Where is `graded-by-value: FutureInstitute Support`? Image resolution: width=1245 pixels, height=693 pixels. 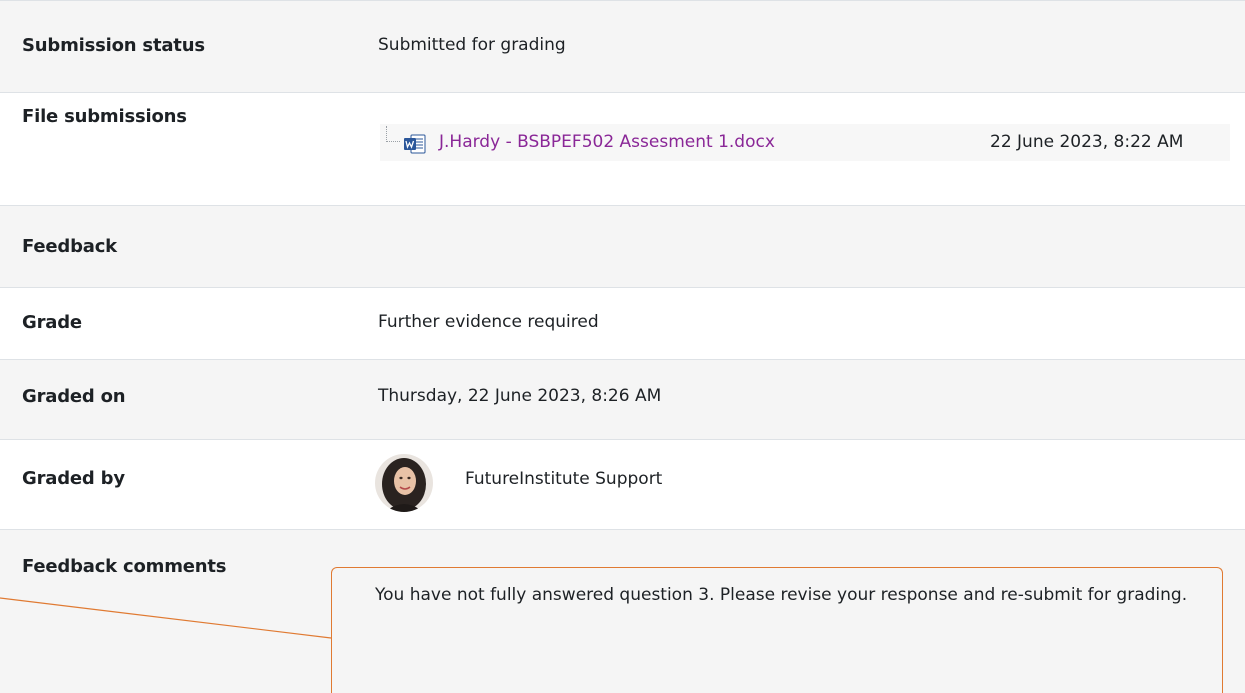 graded-by-value: FutureInstitute Support is located at coordinates (564, 479).